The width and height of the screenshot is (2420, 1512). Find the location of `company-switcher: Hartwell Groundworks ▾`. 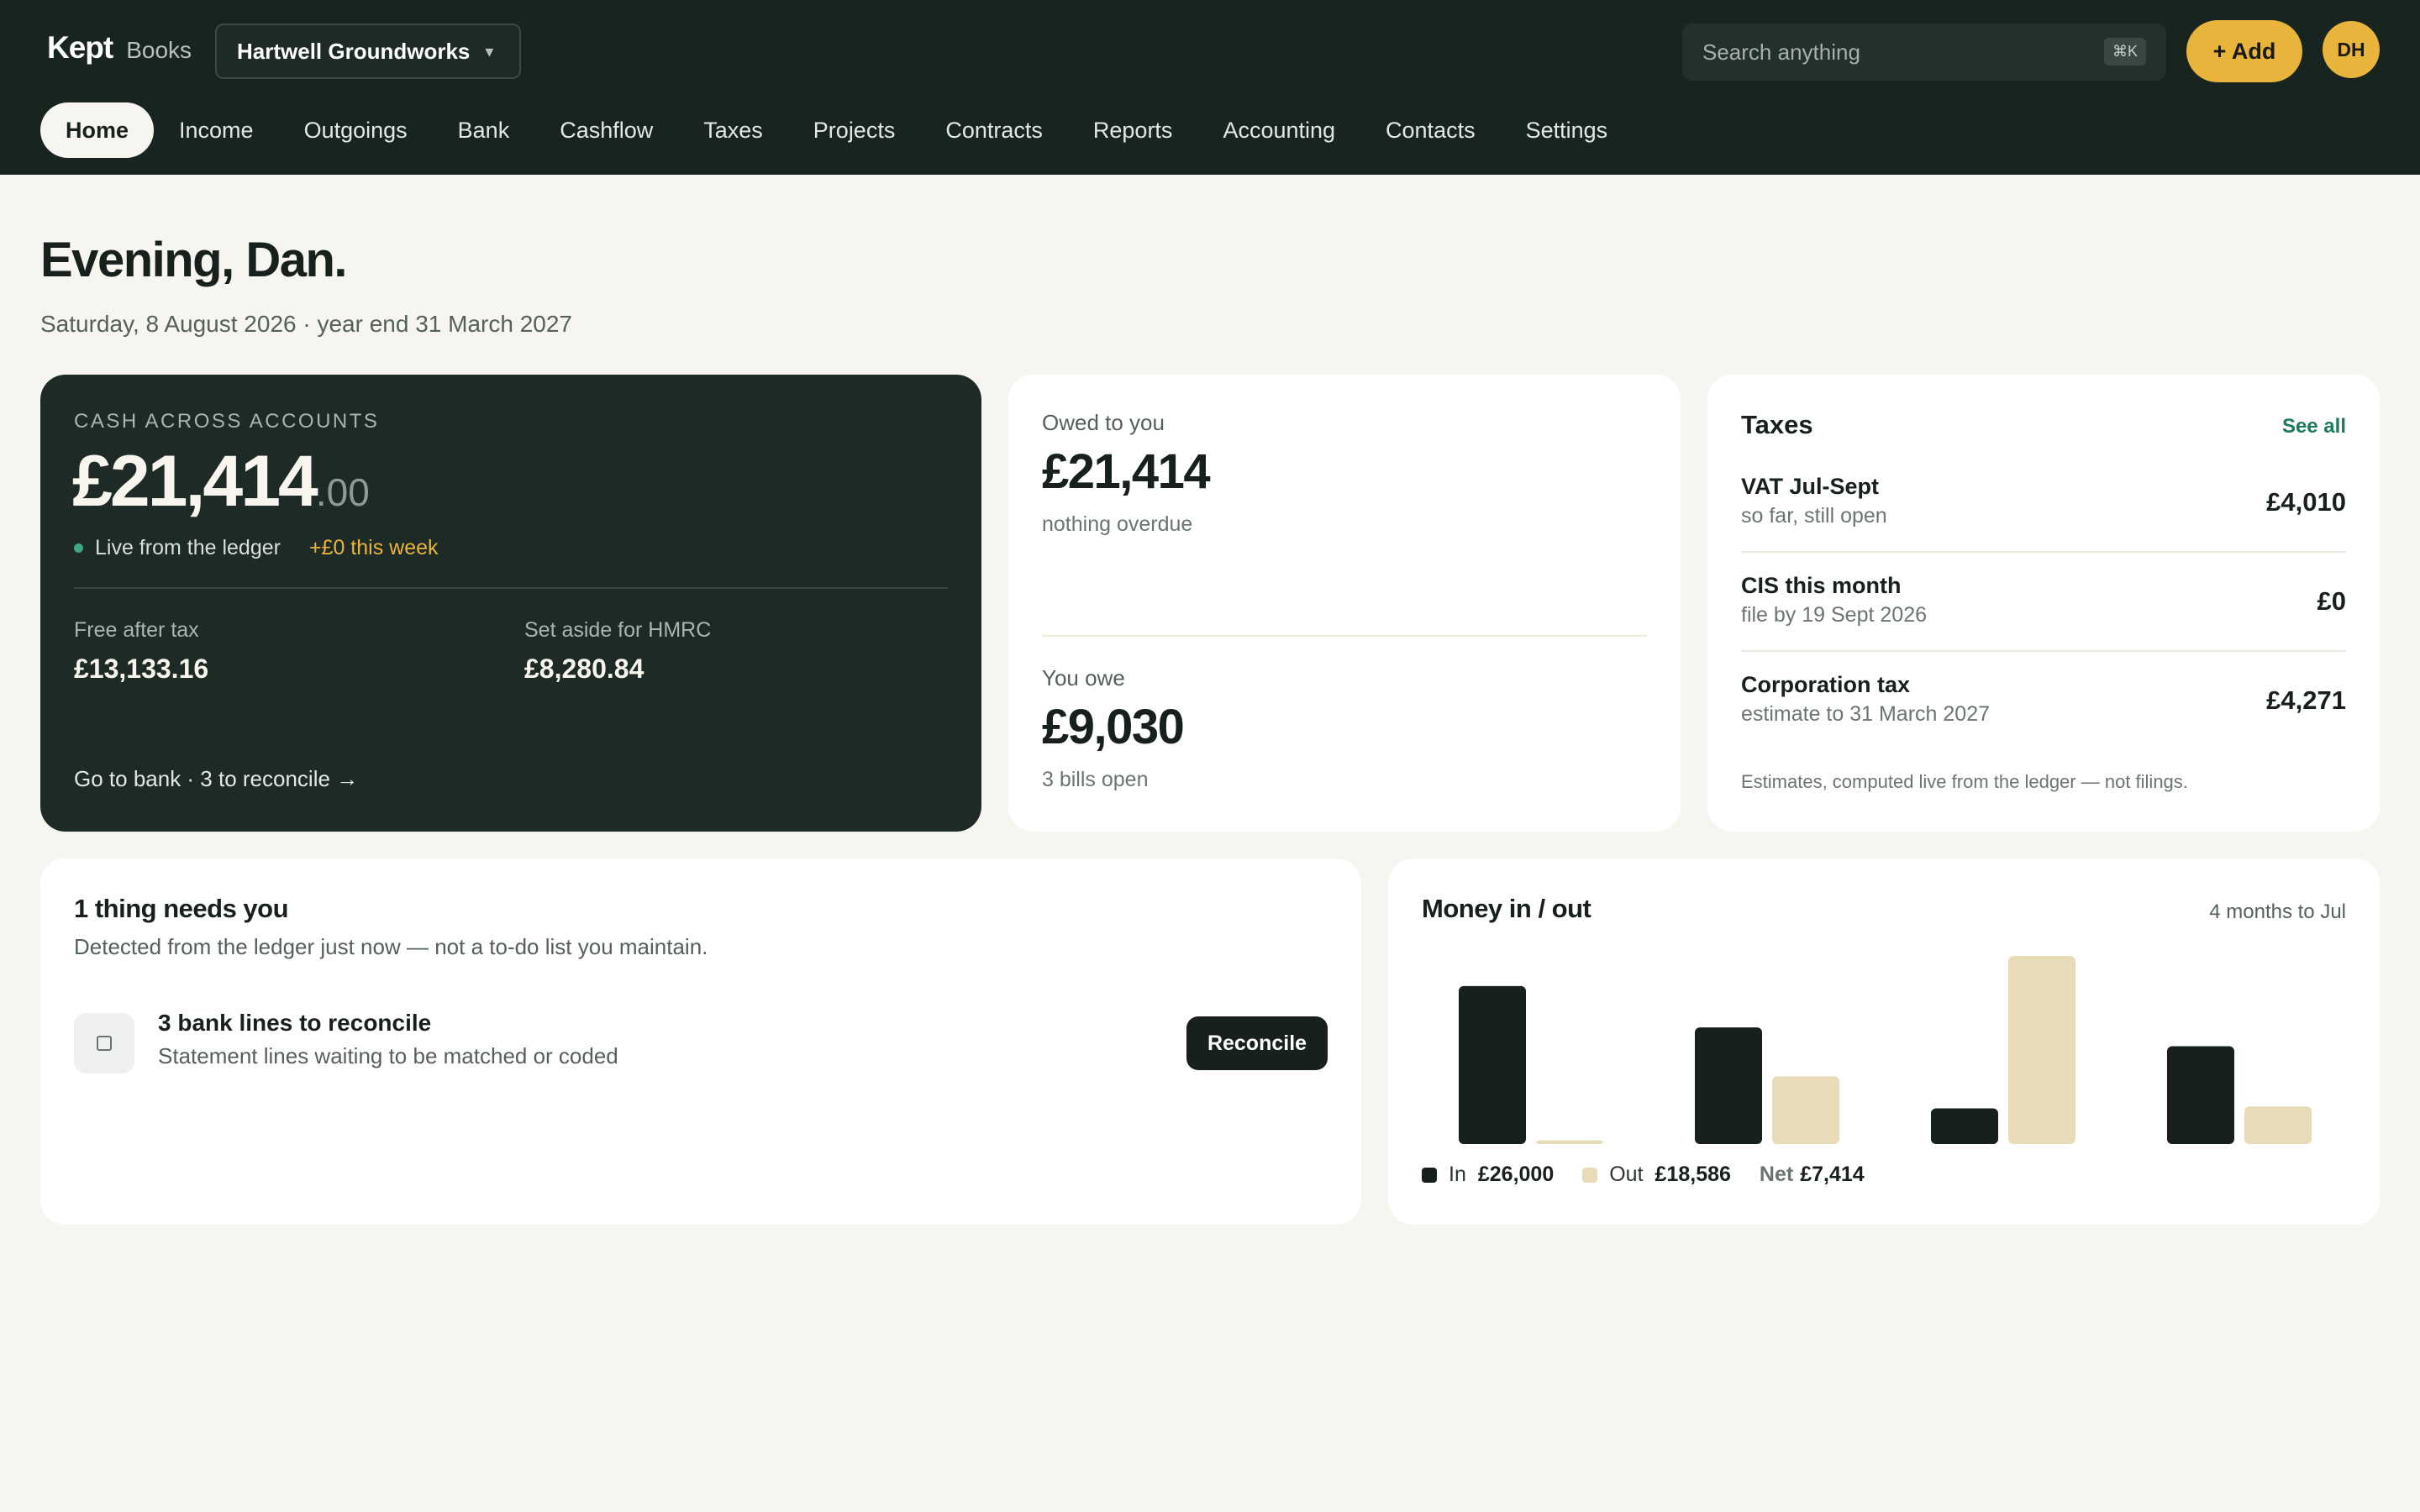

company-switcher: Hartwell Groundworks ▾ is located at coordinates (368, 51).